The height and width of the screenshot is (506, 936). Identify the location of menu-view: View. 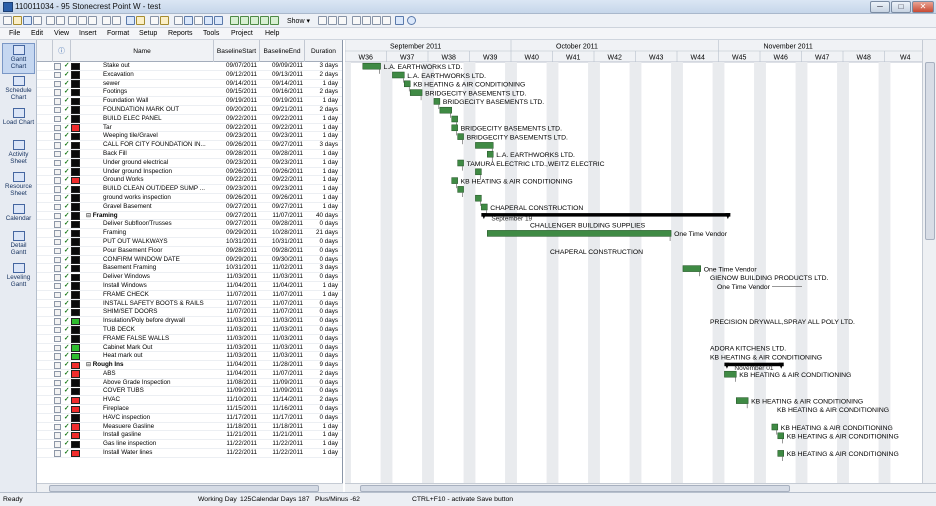
(61, 33).